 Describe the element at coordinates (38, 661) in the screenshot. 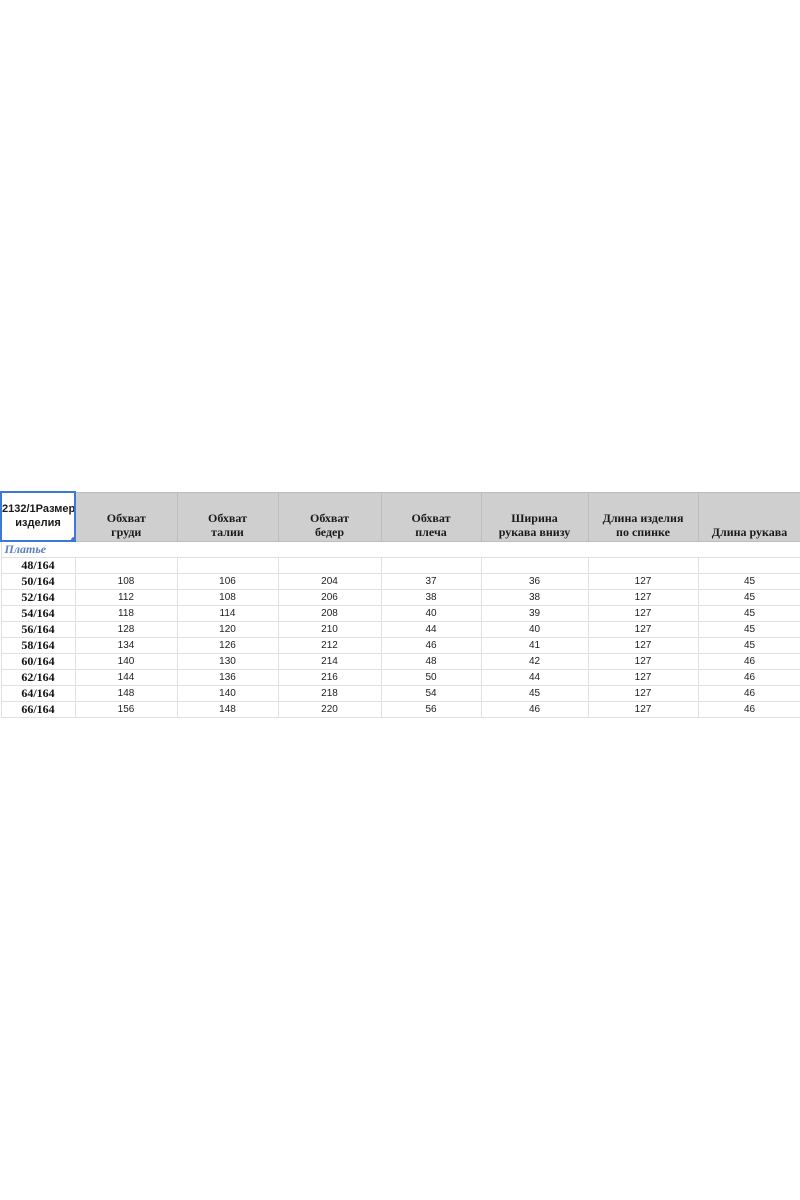

I see `size-cell: 60/164` at that location.